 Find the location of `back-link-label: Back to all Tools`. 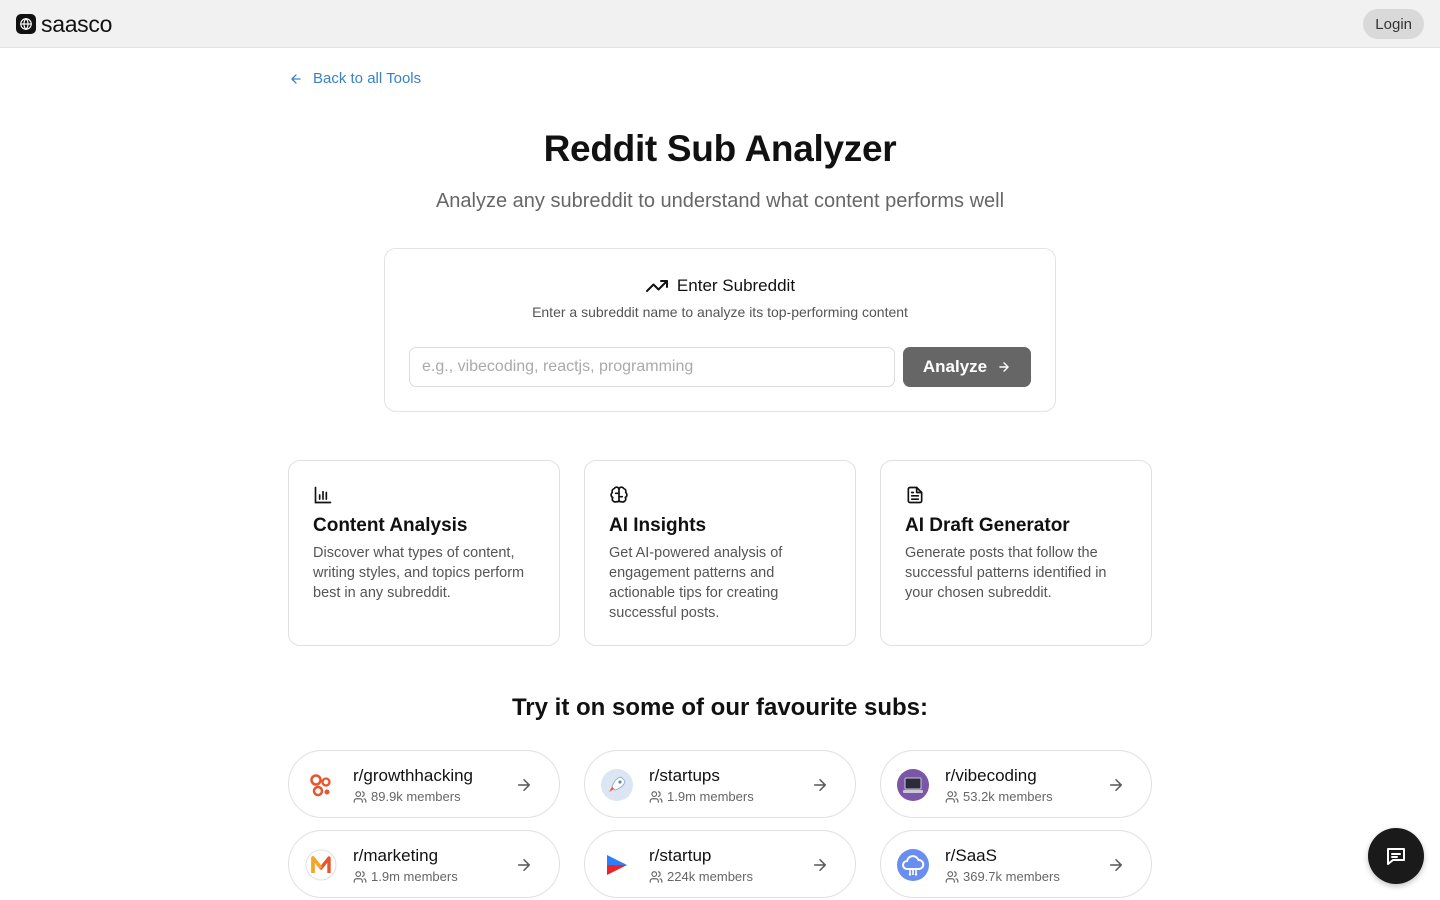

back-link-label: Back to all Tools is located at coordinates (367, 78).